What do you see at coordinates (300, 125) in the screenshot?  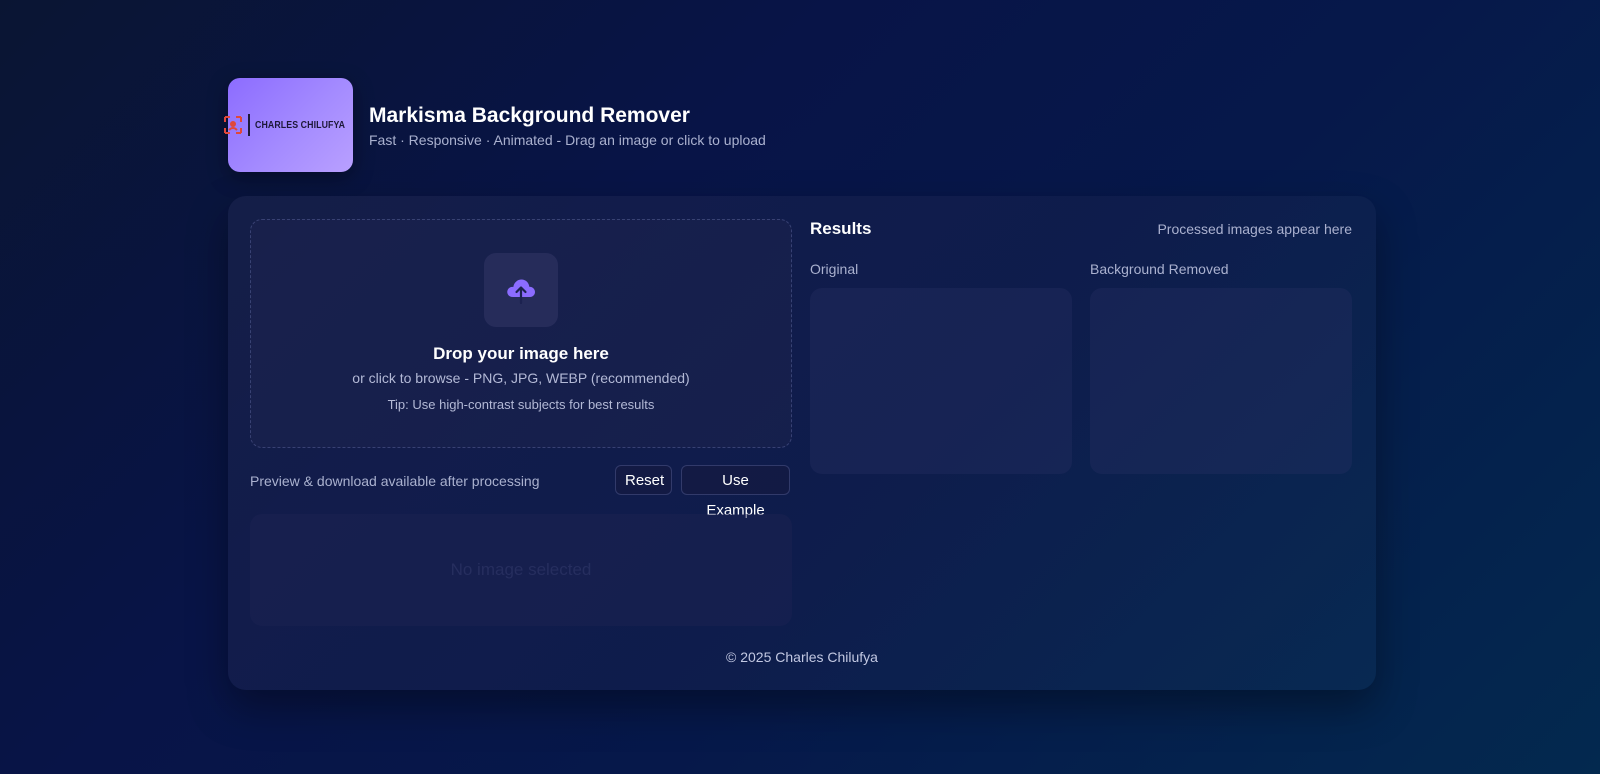 I see `logo-text: CHARLES CHILUFYA` at bounding box center [300, 125].